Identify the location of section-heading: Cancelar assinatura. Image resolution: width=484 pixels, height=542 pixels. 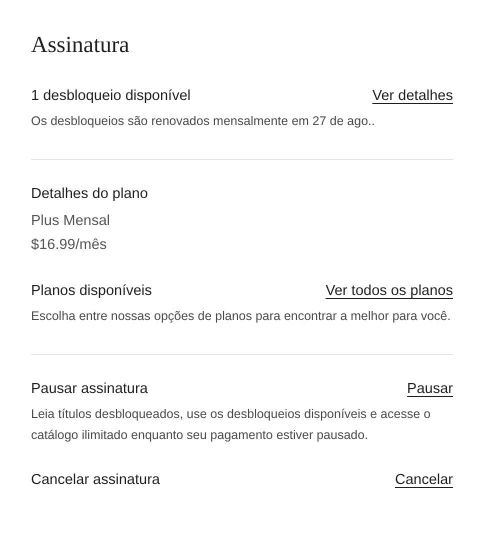
(95, 480).